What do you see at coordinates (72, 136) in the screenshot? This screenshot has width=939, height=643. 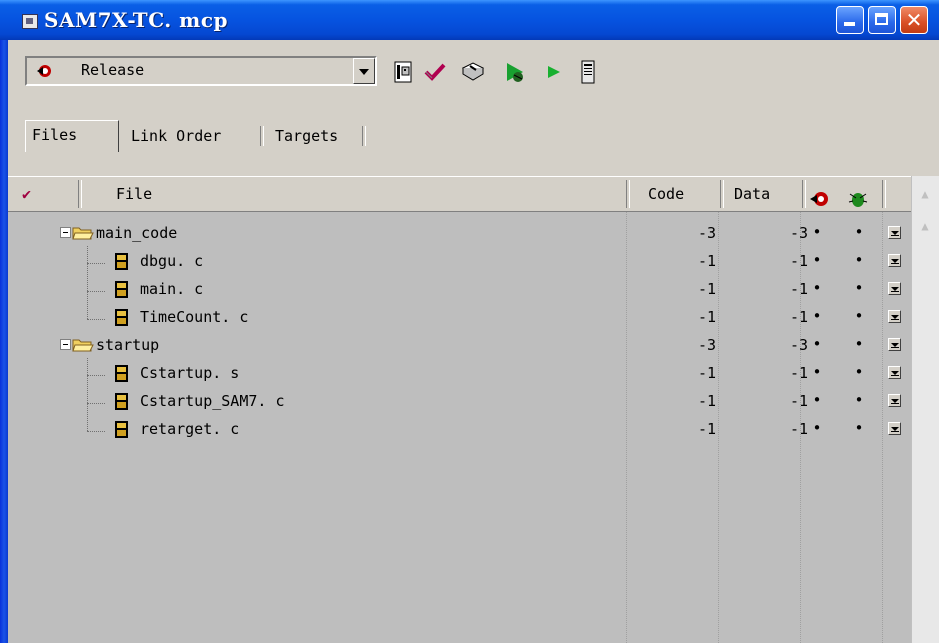 I see `tab-files: Files` at bounding box center [72, 136].